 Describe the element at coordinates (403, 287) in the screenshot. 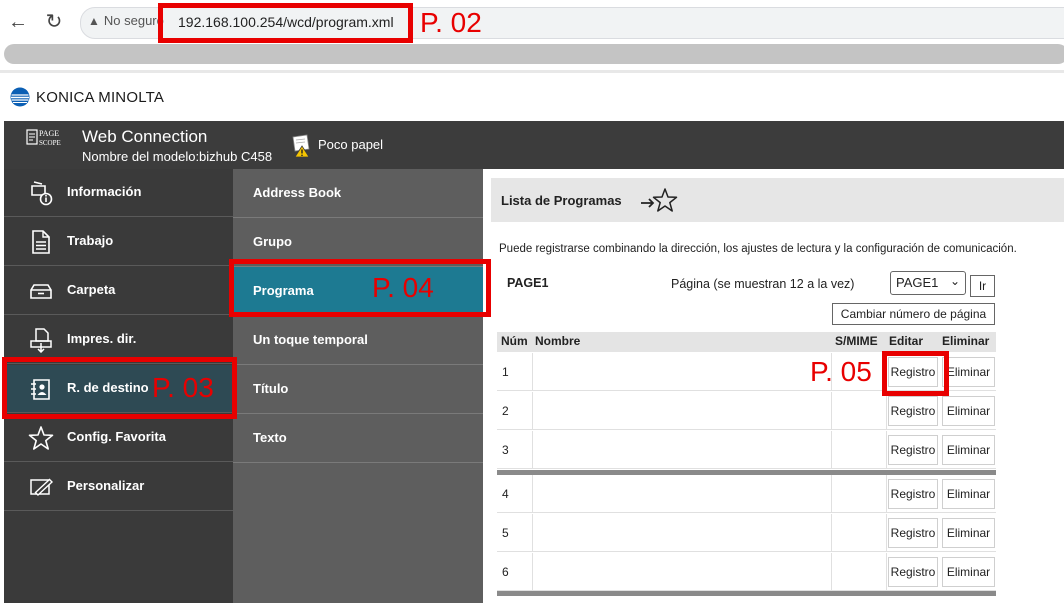

I see `annotation-label-submenu: P. 04` at that location.